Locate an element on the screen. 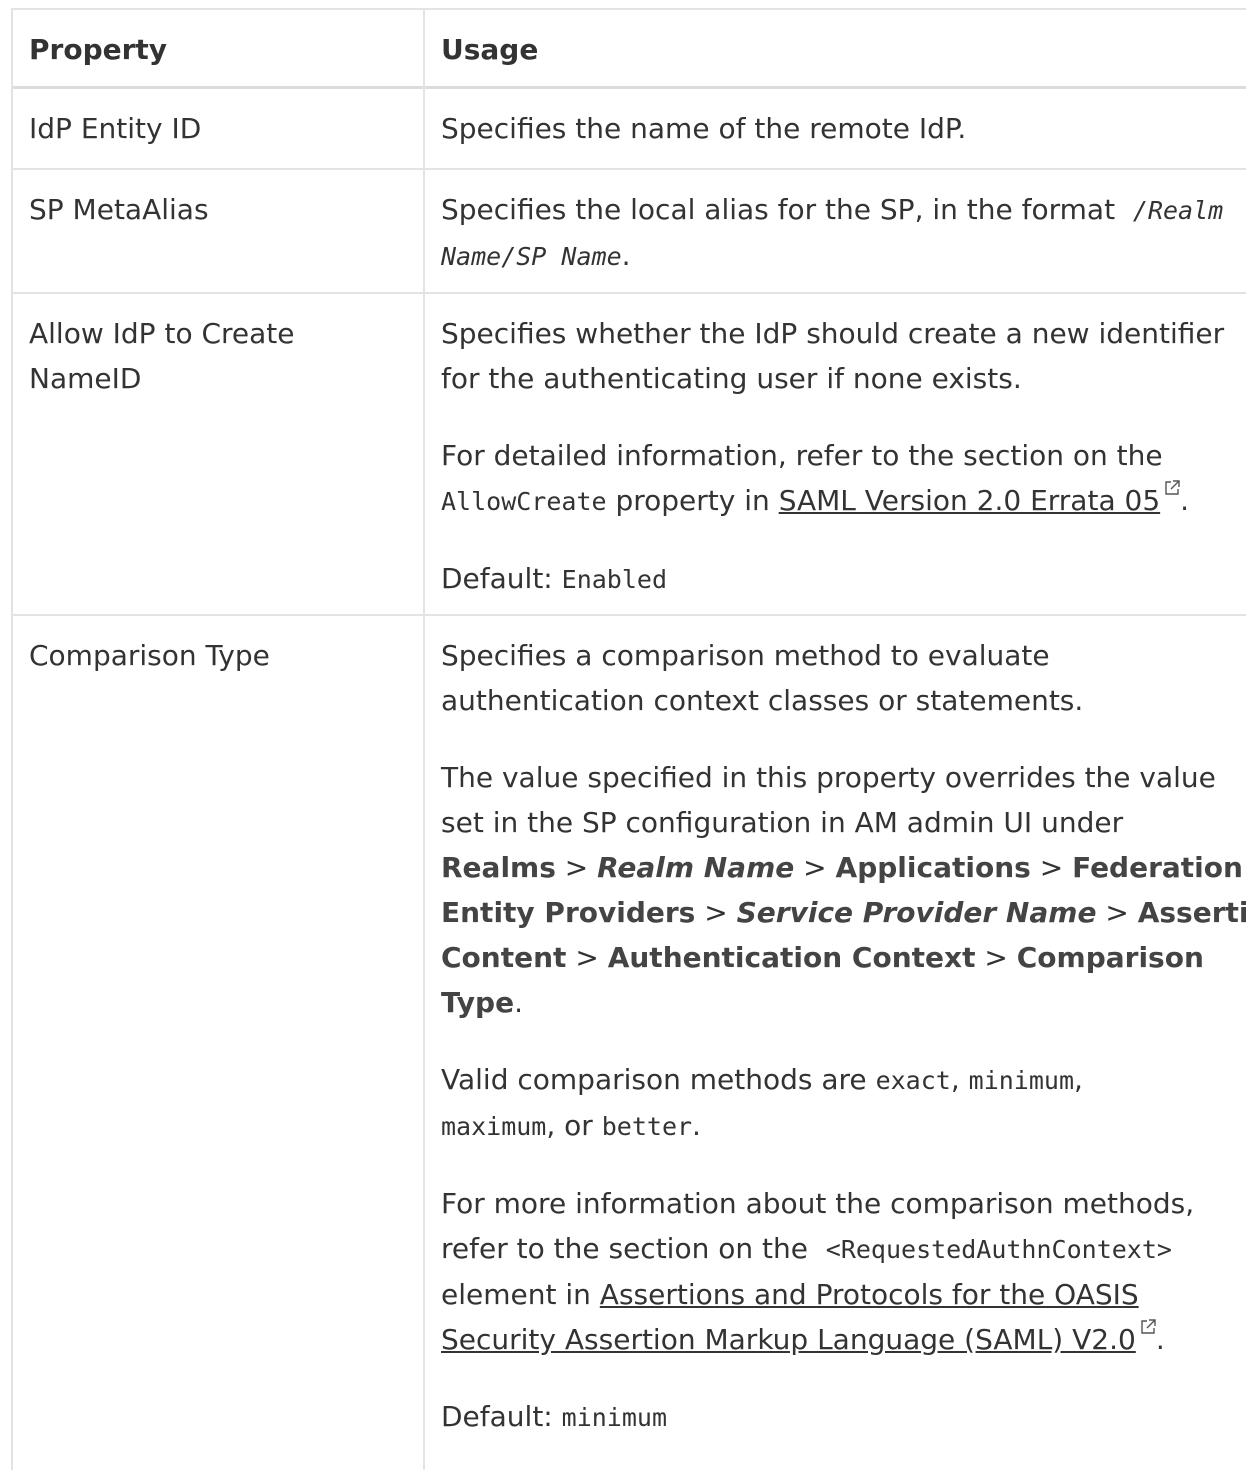 The height and width of the screenshot is (1476, 1246). table-header-row: Property Usage is located at coordinates (629, 49).